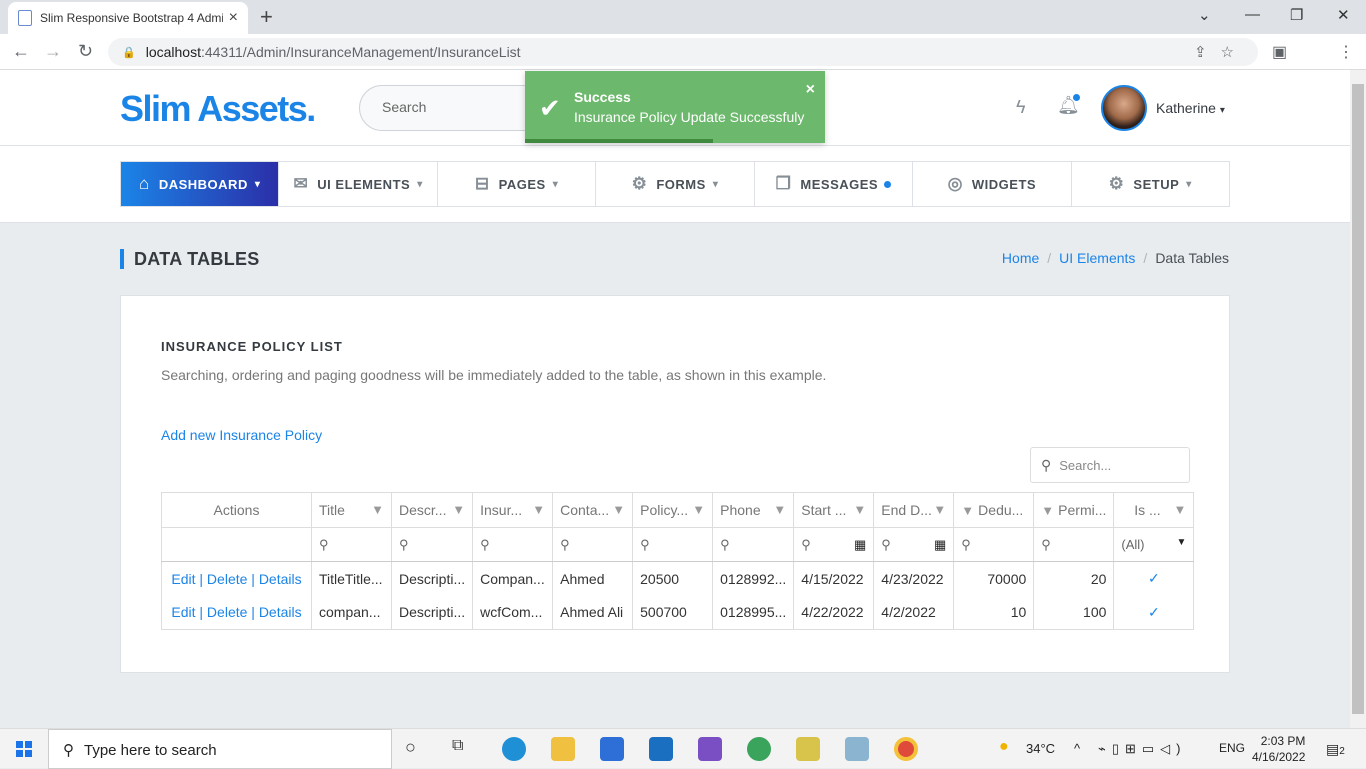  Describe the element at coordinates (710, 749) in the screenshot. I see `visual-studio-icon` at that location.